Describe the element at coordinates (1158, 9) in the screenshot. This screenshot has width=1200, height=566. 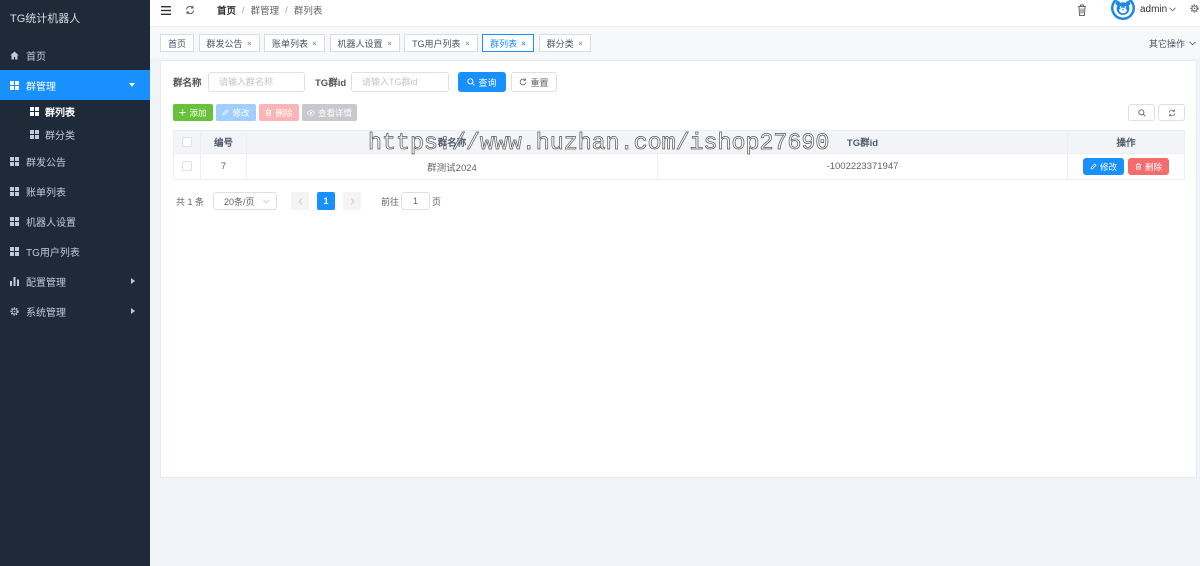
I see `user-menu: admin` at that location.